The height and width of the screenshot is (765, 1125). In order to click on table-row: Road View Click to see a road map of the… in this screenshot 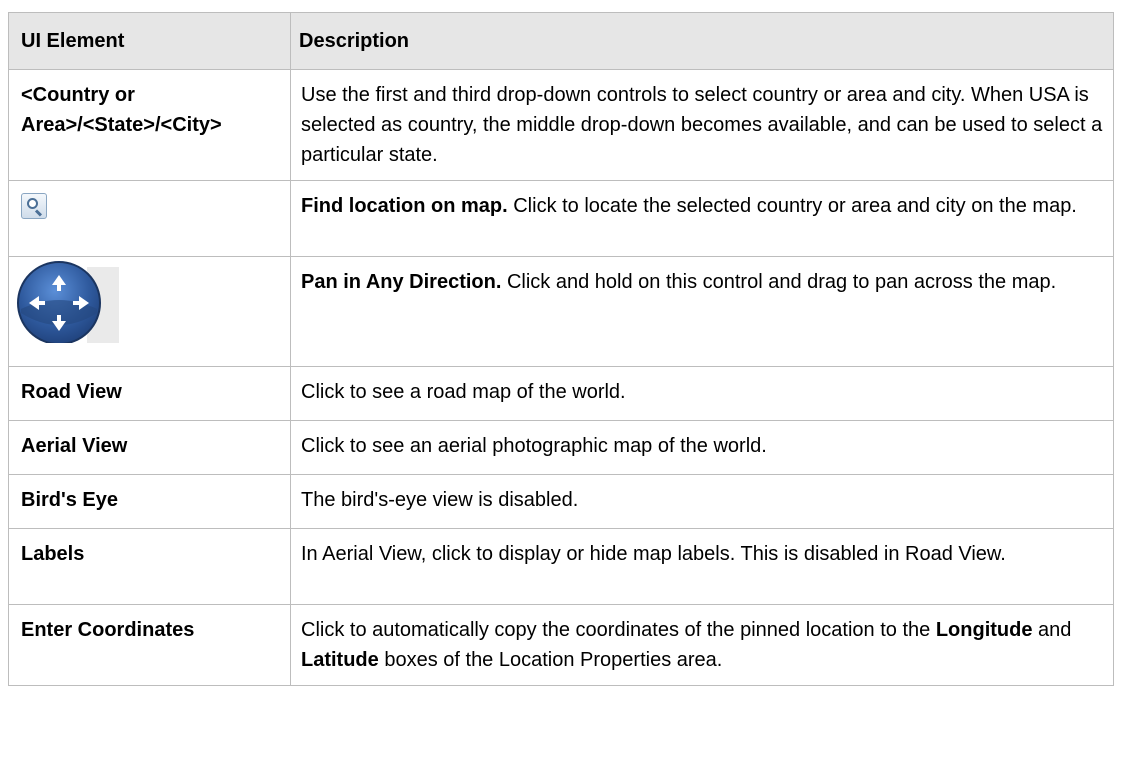, I will do `click(561, 393)`.